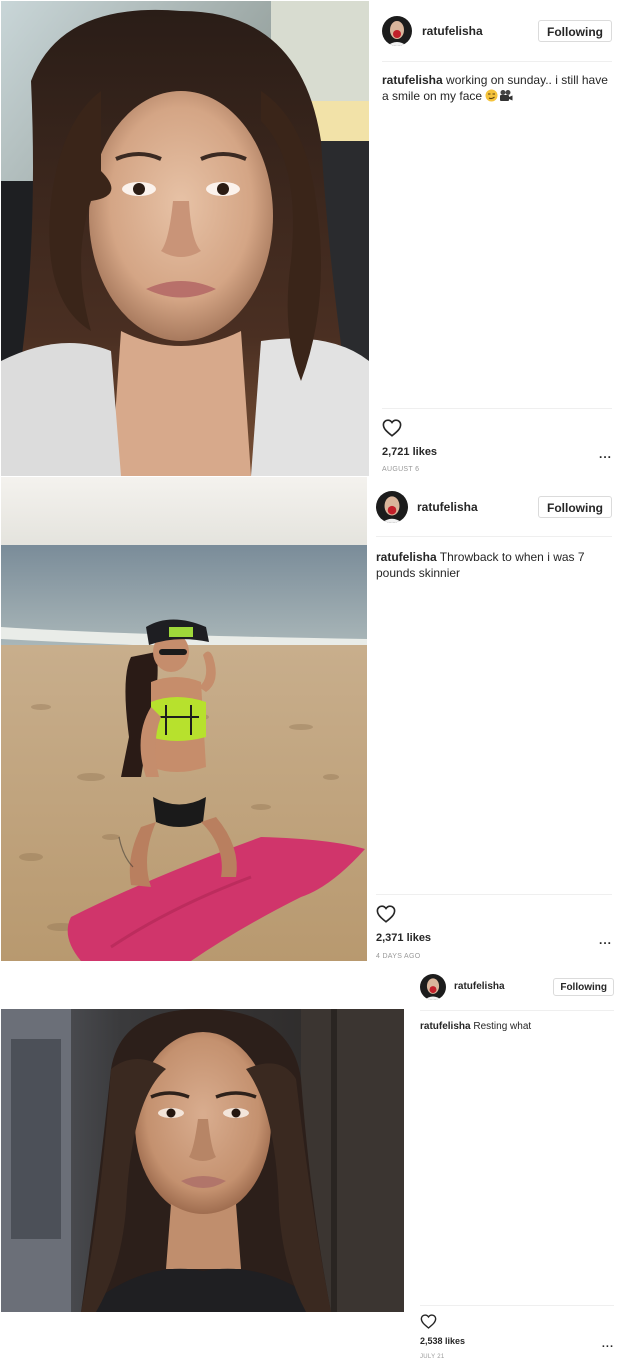 The height and width of the screenshot is (1363, 630). I want to click on post-caption: ratufelisha Resting what, so click(517, 1027).